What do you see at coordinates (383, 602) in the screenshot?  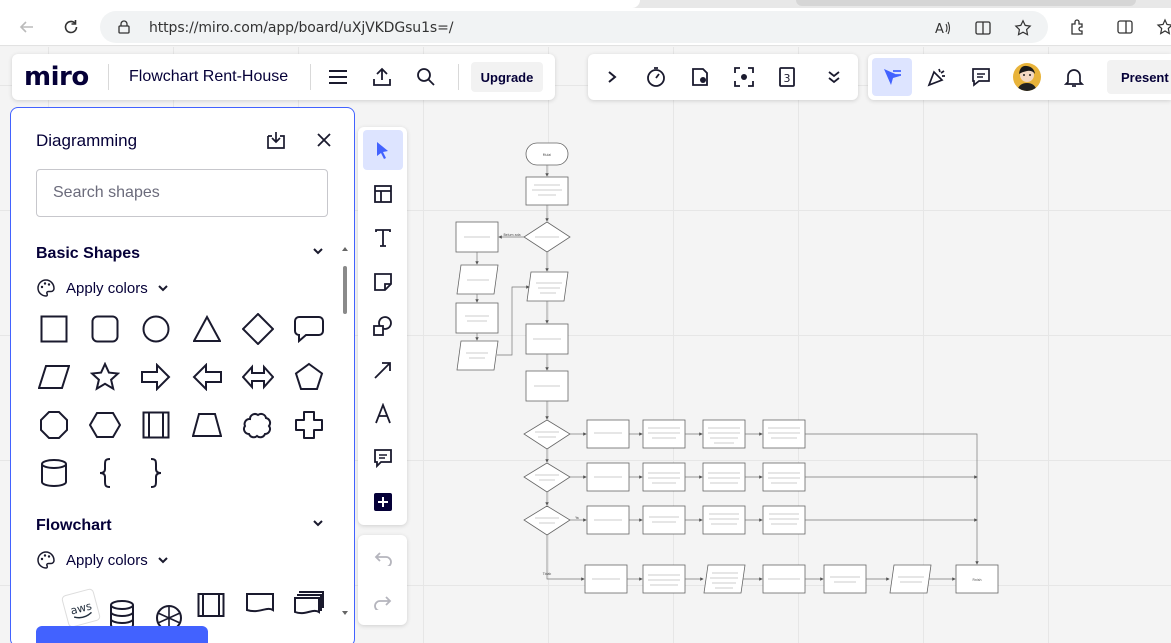 I see `redo-icon` at bounding box center [383, 602].